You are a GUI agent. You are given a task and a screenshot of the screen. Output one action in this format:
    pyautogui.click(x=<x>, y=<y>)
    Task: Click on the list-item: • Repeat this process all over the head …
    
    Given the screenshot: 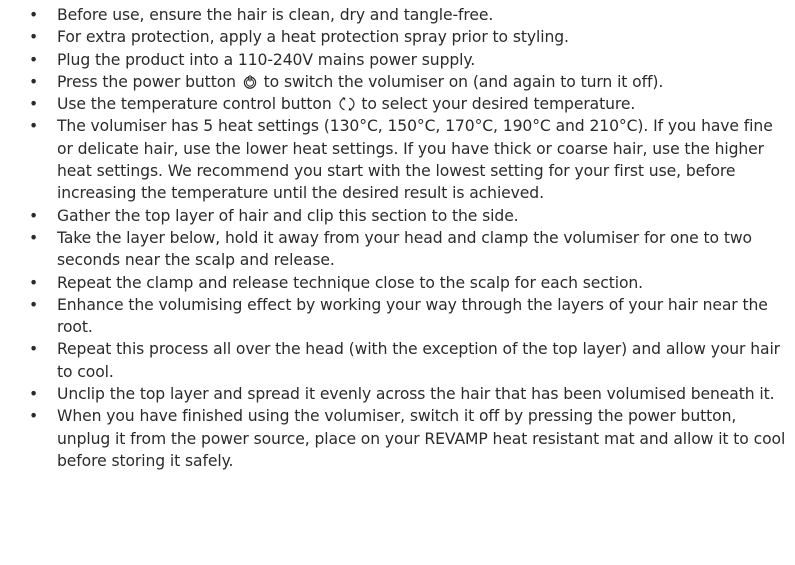 What is the action you would take?
    pyautogui.click(x=397, y=360)
    